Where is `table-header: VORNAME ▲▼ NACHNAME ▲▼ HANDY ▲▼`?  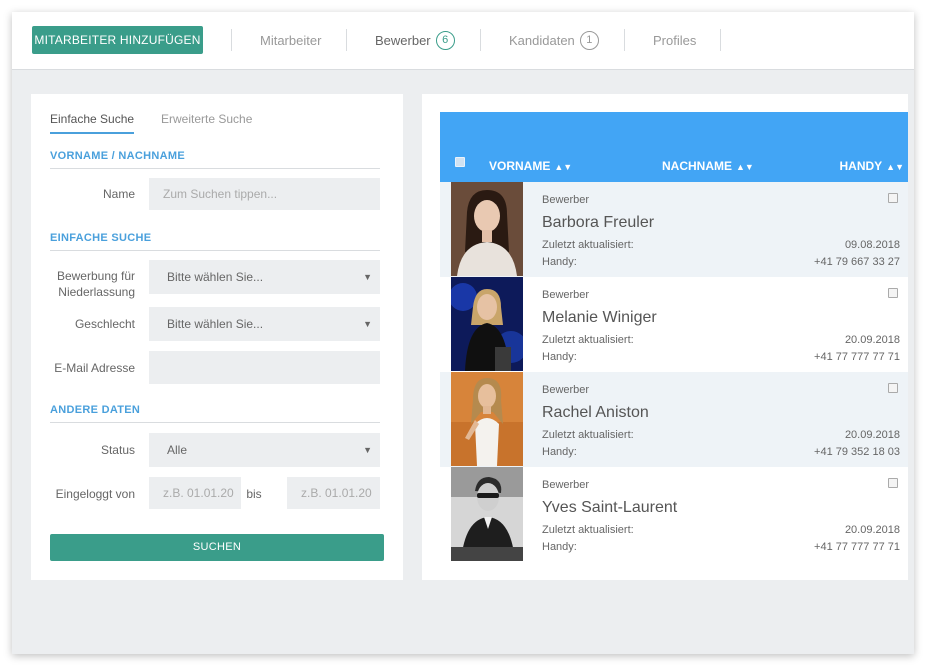 table-header: VORNAME ▲▼ NACHNAME ▲▼ HANDY ▲▼ is located at coordinates (674, 147).